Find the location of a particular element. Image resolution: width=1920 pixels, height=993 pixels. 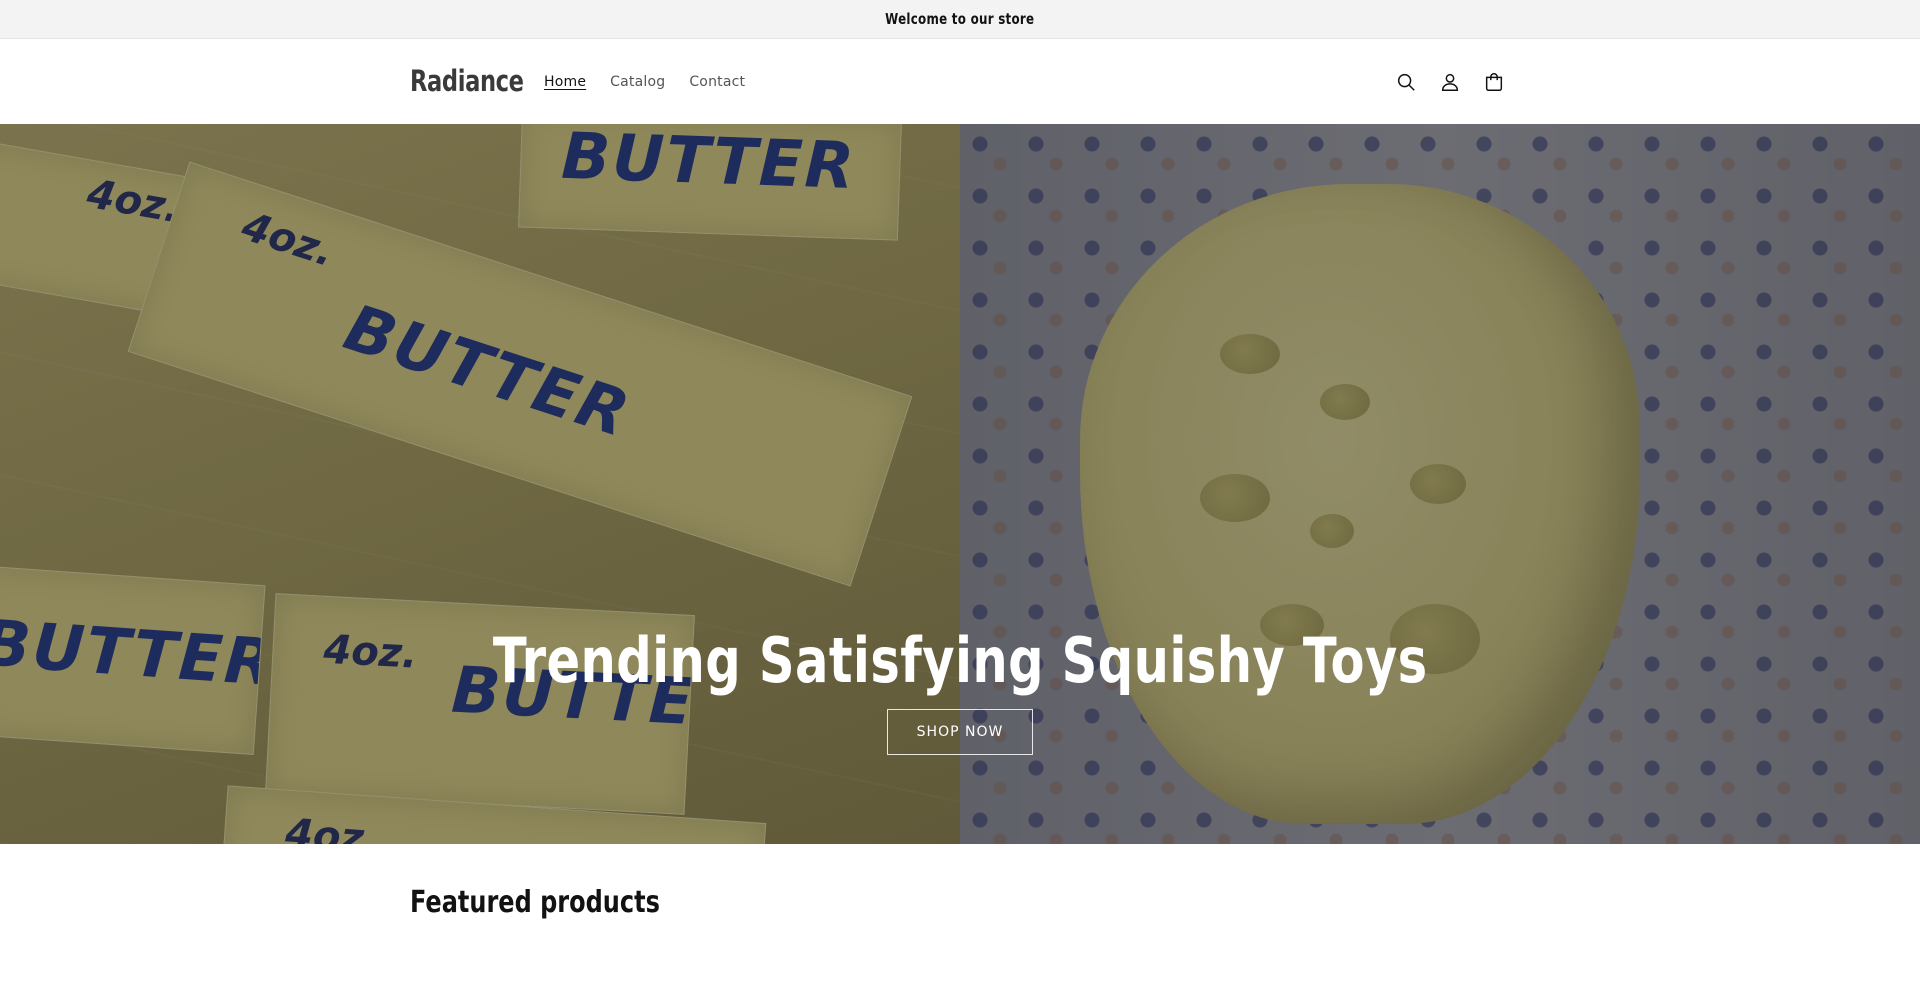

hero-title: Trending Satisfying Squishy Toys is located at coordinates (960, 660).